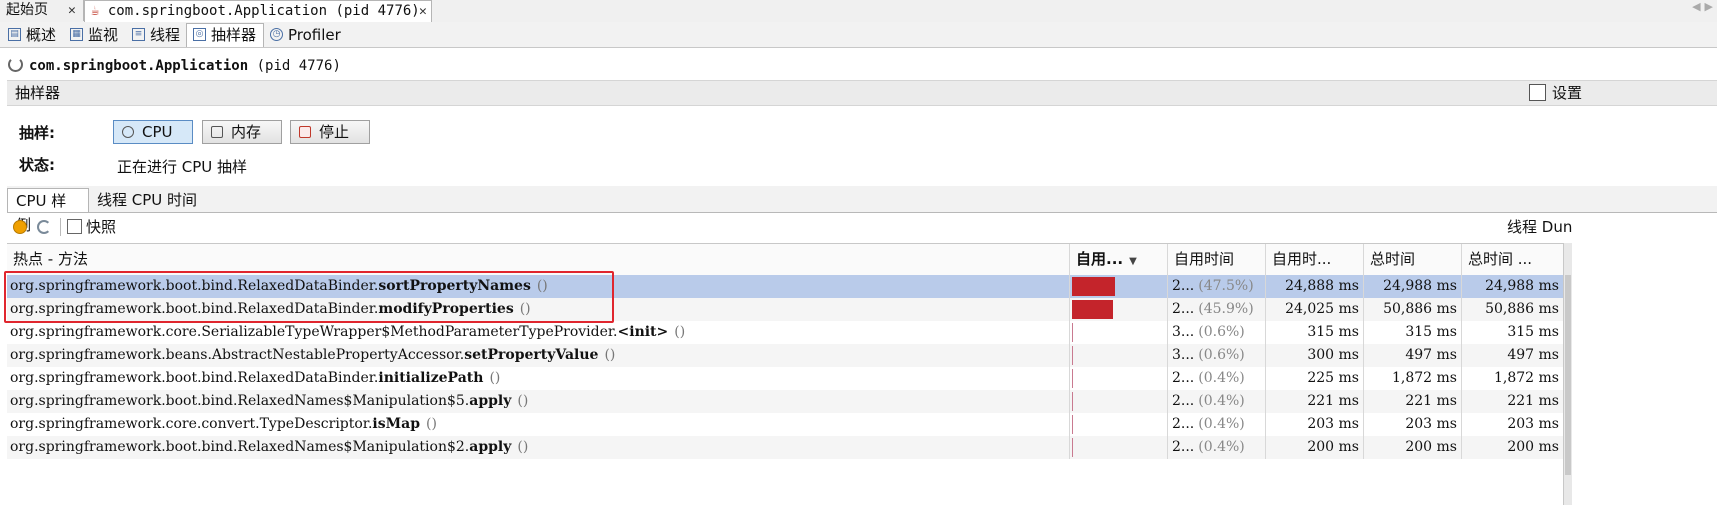  Describe the element at coordinates (310, 35) in the screenshot. I see `tab-profiler: ◷ Profiler` at that location.